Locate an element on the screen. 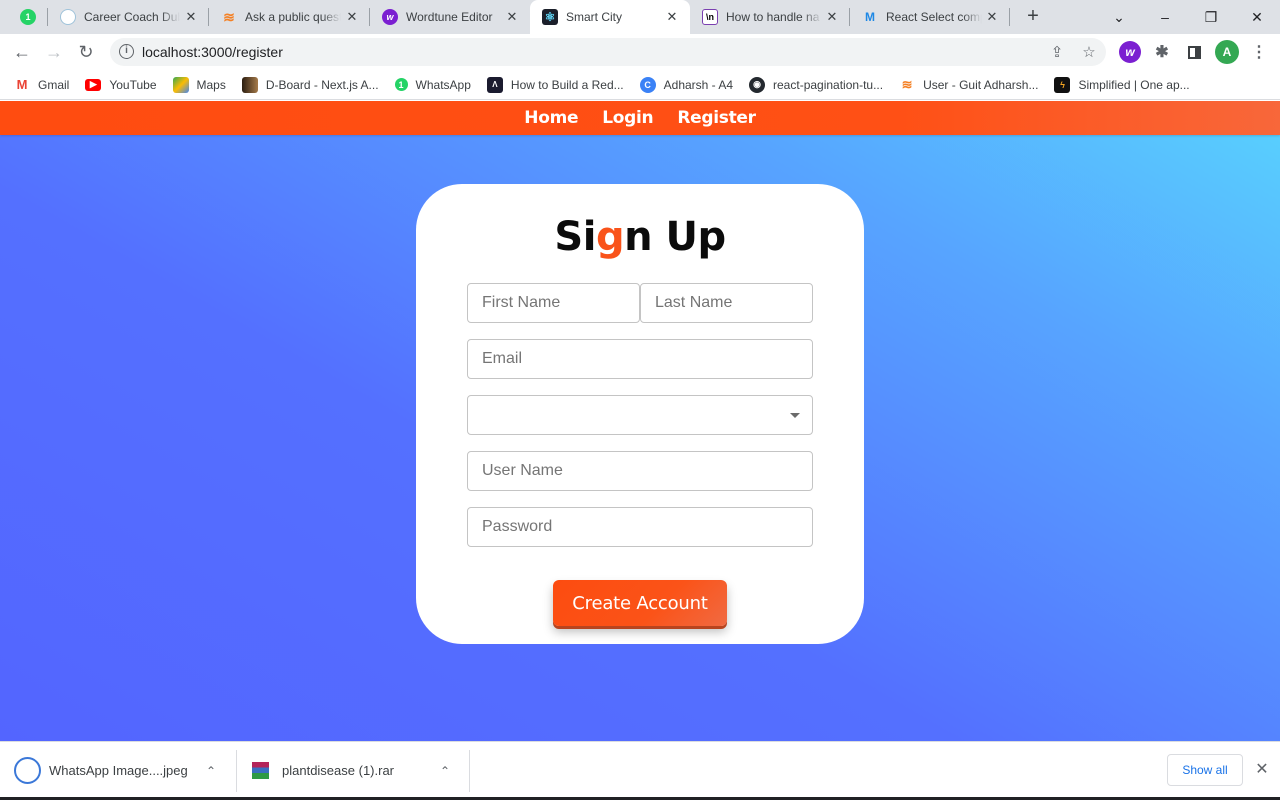 The height and width of the screenshot is (800, 1280). reload-button: ↻ is located at coordinates (86, 52).